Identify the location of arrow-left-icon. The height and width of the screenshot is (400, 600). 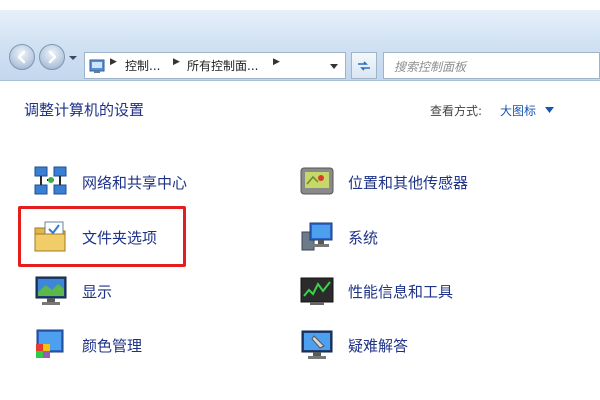
(21, 57).